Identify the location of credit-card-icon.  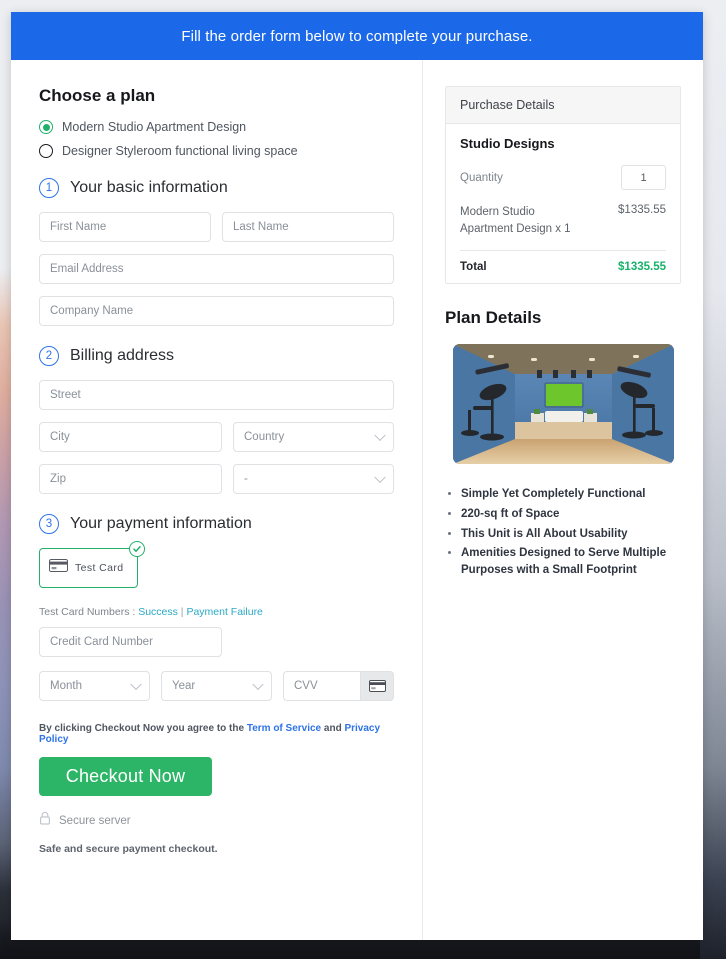
(58, 568).